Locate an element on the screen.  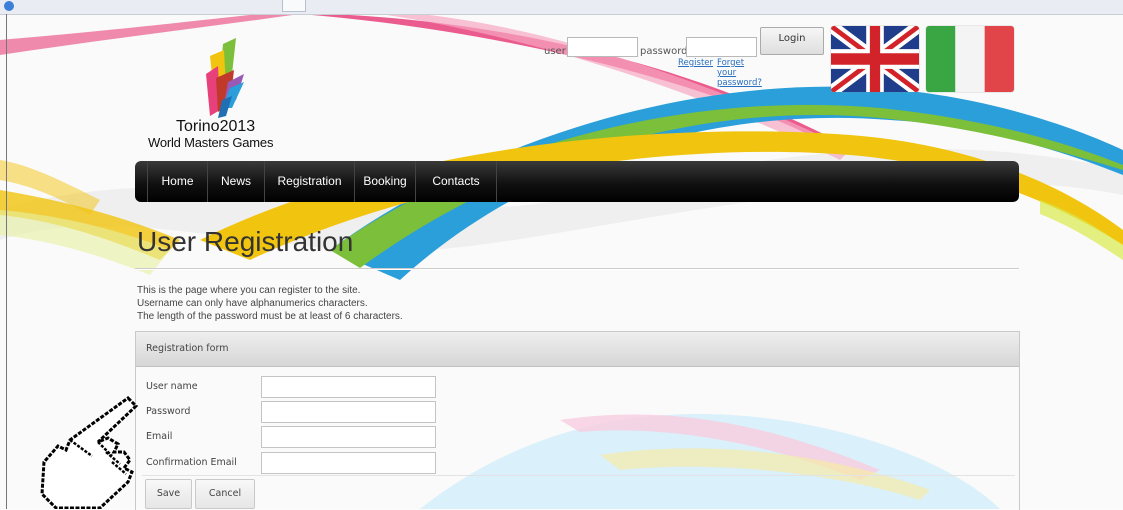
password-label: Password is located at coordinates (168, 411).